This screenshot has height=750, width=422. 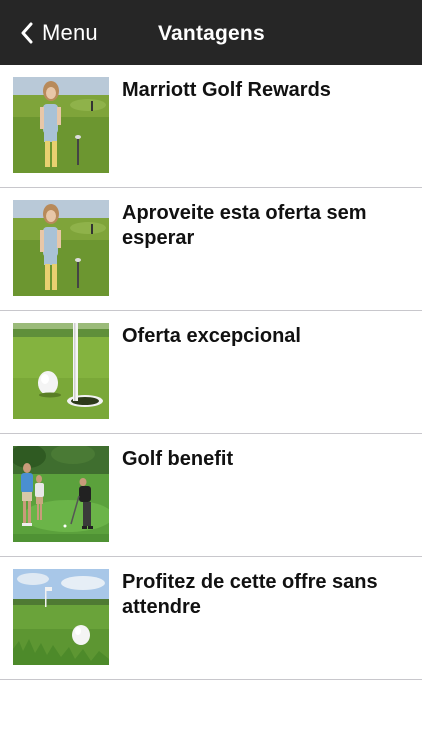 What do you see at coordinates (178, 459) in the screenshot?
I see `list-item-title: Golf benefit` at bounding box center [178, 459].